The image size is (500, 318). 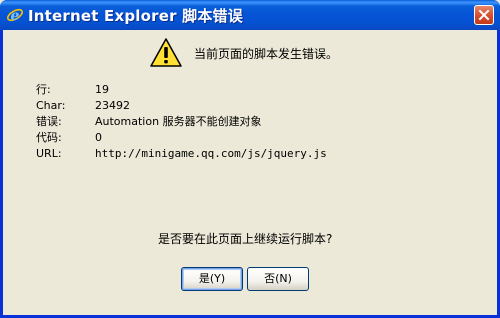 What do you see at coordinates (112, 105) in the screenshot?
I see `detail-value: 23492` at bounding box center [112, 105].